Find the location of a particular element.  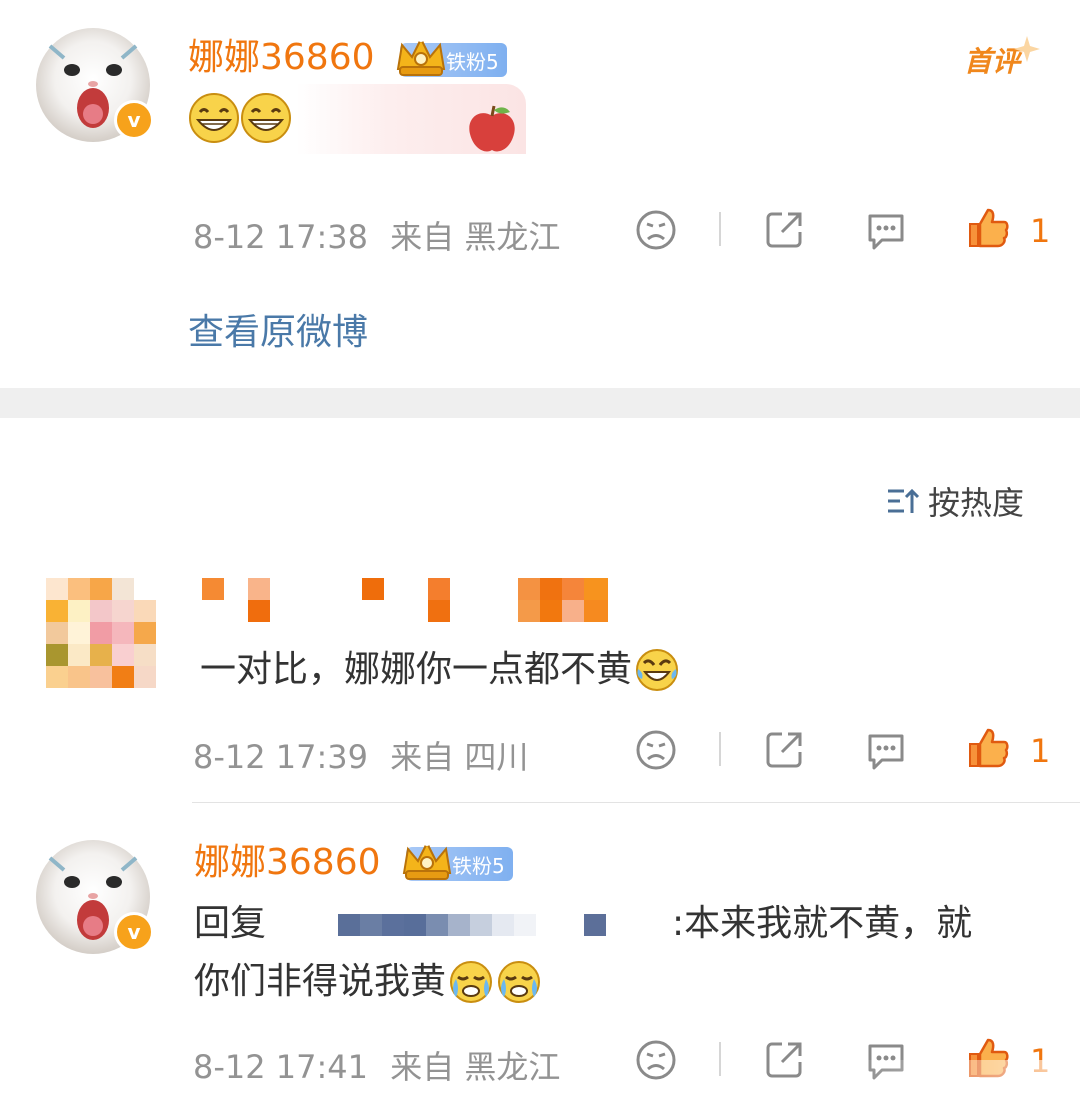

blurred-username is located at coordinates (407, 600).